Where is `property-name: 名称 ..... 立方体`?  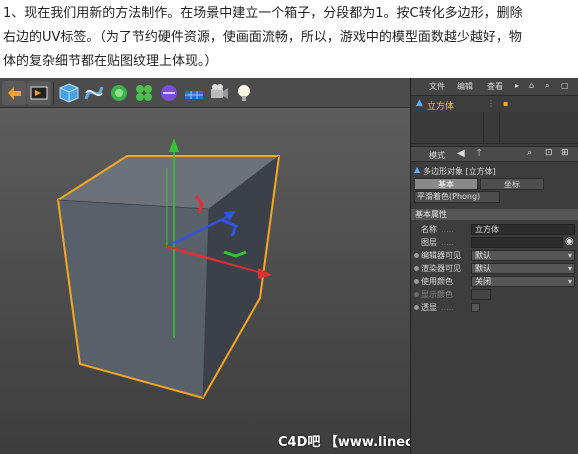 property-name: 名称 ..... 立方体 is located at coordinates (494, 229).